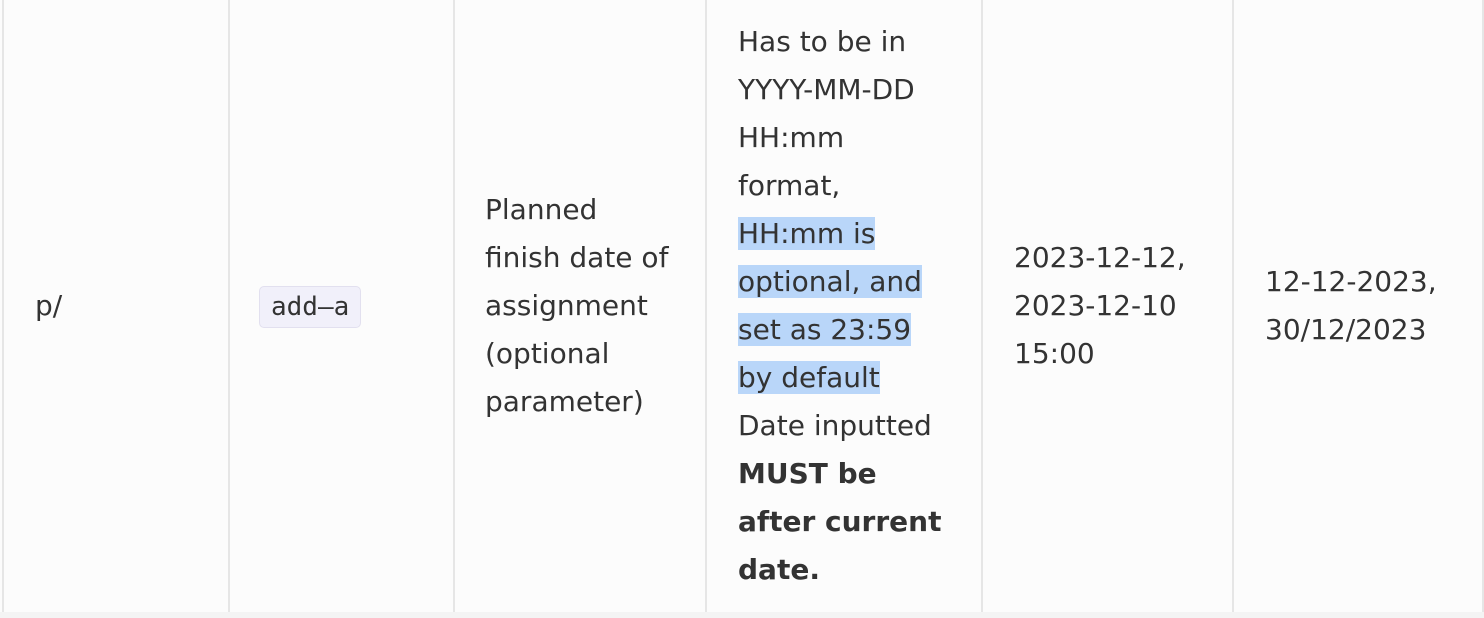  I want to click on format-line: HH:mm, so click(849, 138).